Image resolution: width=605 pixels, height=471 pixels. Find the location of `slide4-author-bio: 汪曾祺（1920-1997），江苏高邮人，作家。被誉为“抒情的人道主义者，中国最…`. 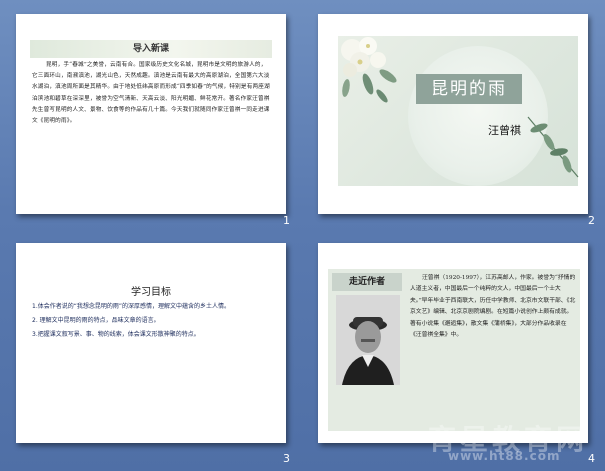

slide4-author-bio: 汪曾祺（1920-1997），江苏高邮人，作家。被誉为“抒情的人道主义者，中国最… is located at coordinates (493, 307).